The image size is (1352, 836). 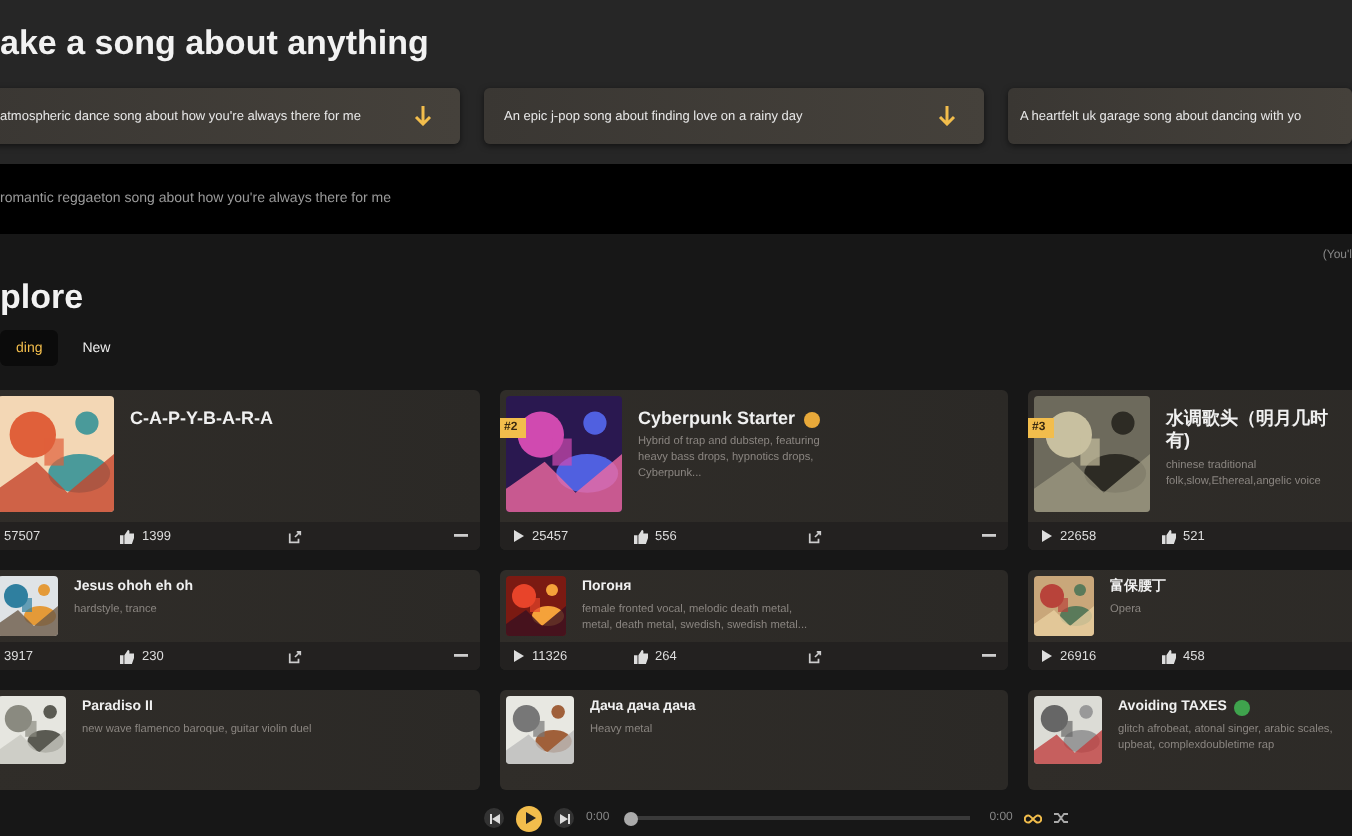 I want to click on section-title: plore, so click(x=43, y=298).